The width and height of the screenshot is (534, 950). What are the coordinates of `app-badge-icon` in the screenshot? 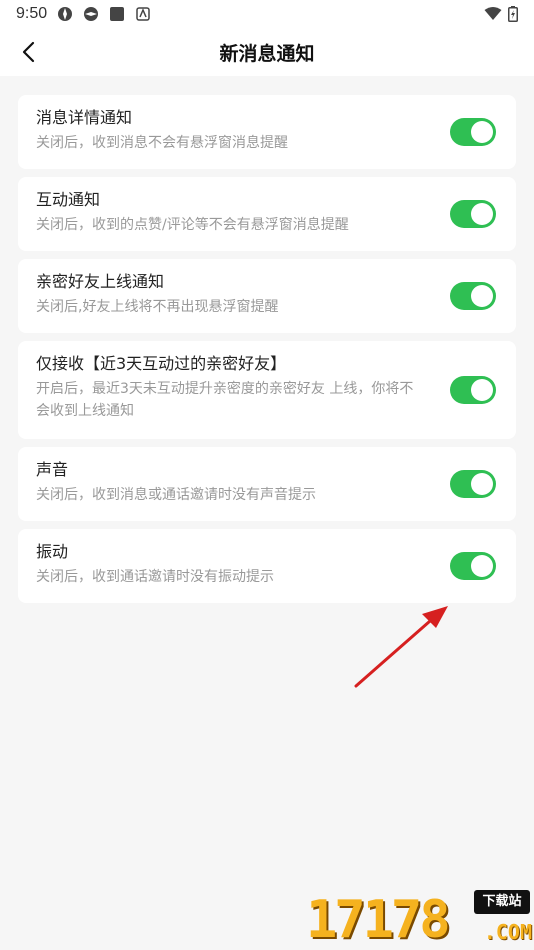 It's located at (143, 14).